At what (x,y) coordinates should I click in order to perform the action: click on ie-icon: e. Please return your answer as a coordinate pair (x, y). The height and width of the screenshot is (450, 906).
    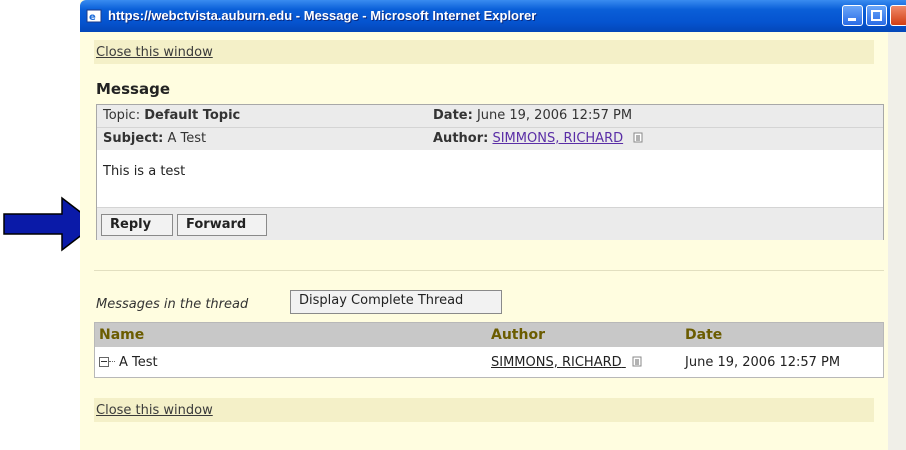
    Looking at the image, I should click on (94, 16).